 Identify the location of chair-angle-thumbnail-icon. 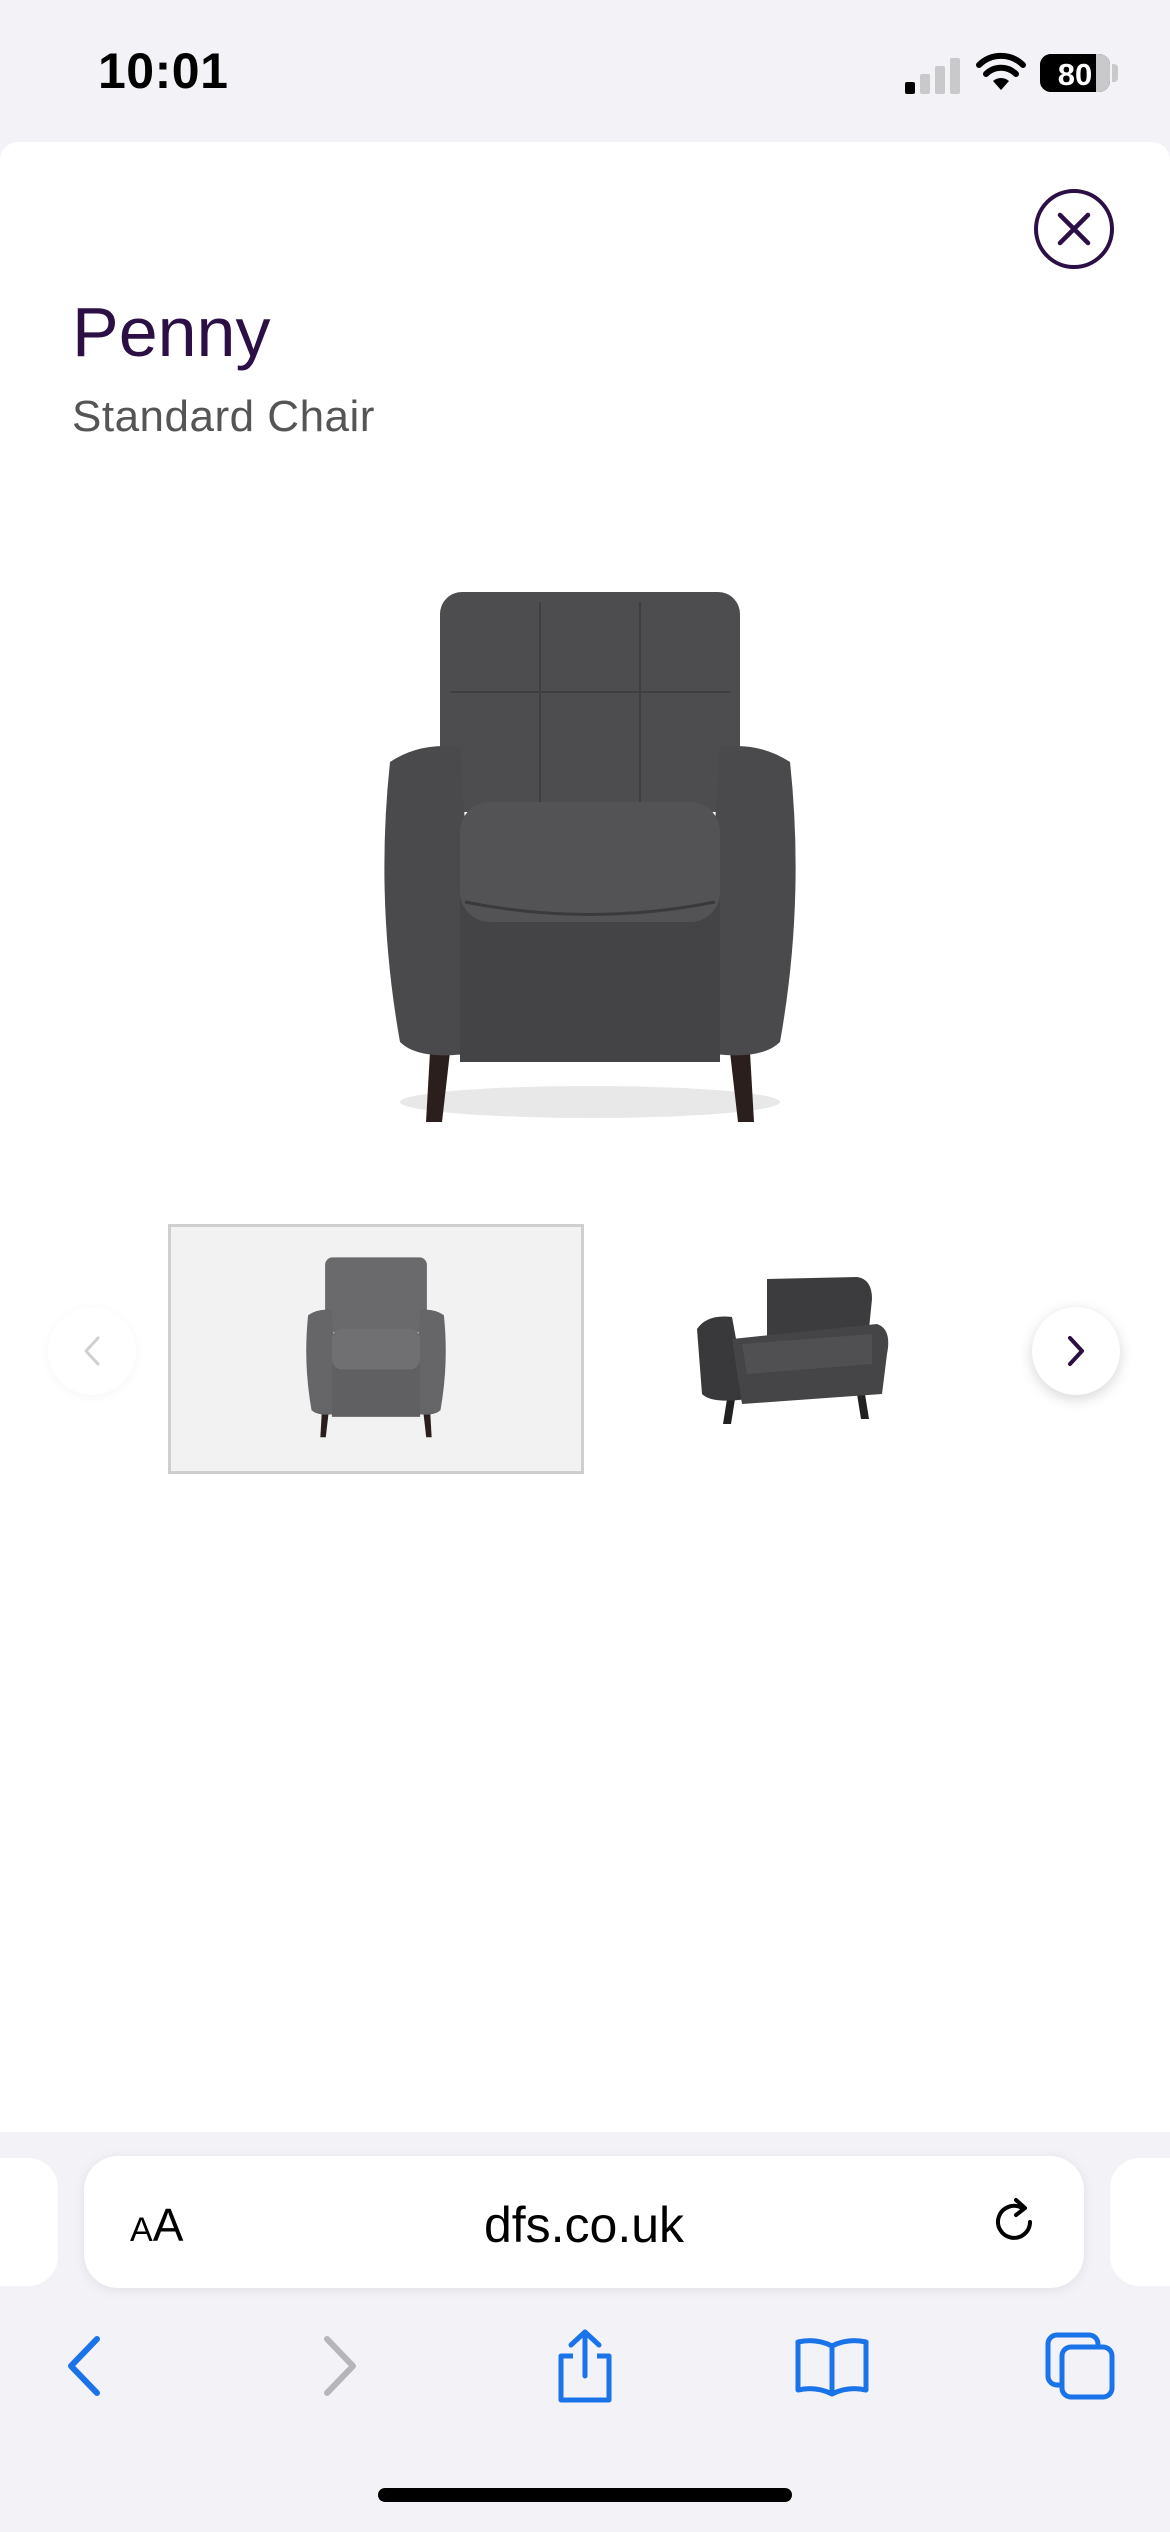
(793, 1350).